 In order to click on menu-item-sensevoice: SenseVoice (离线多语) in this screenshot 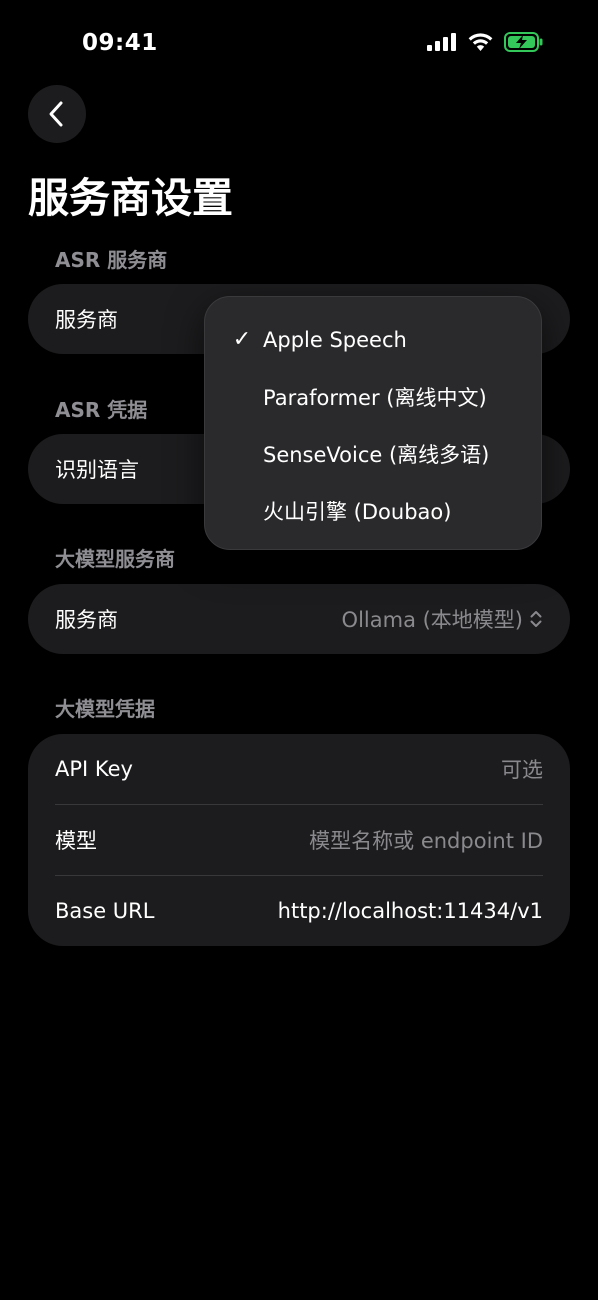, I will do `click(373, 453)`.